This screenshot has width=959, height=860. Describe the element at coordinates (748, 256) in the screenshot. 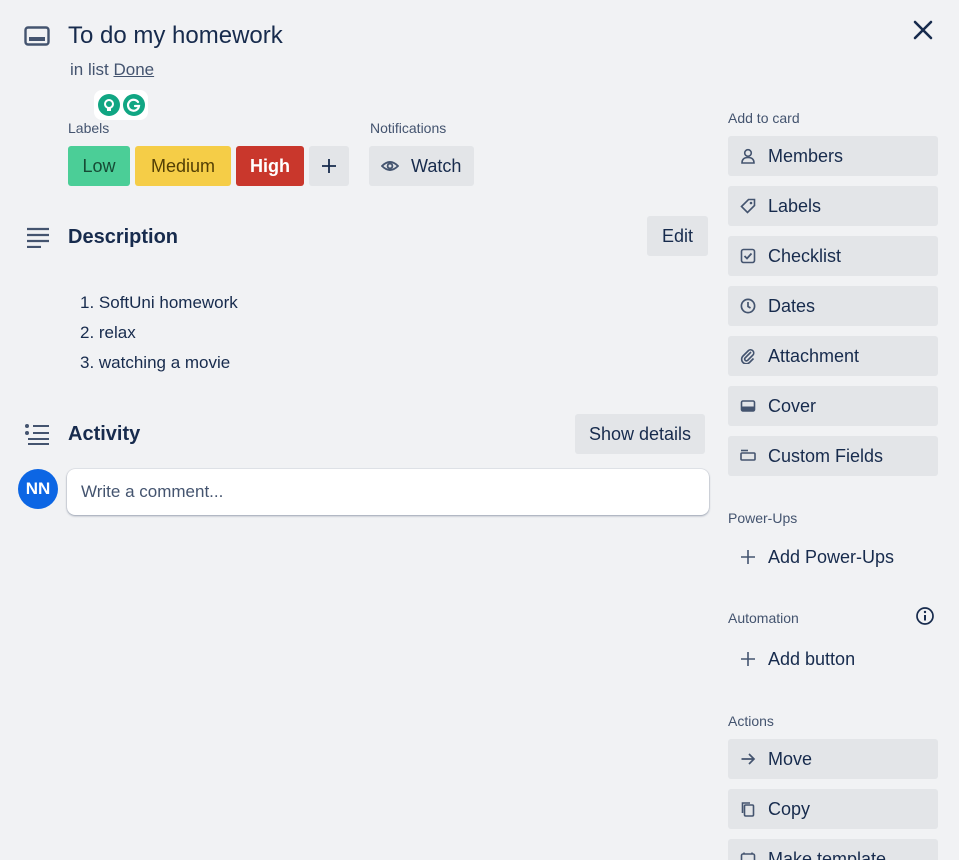

I see `checkbox-icon` at that location.